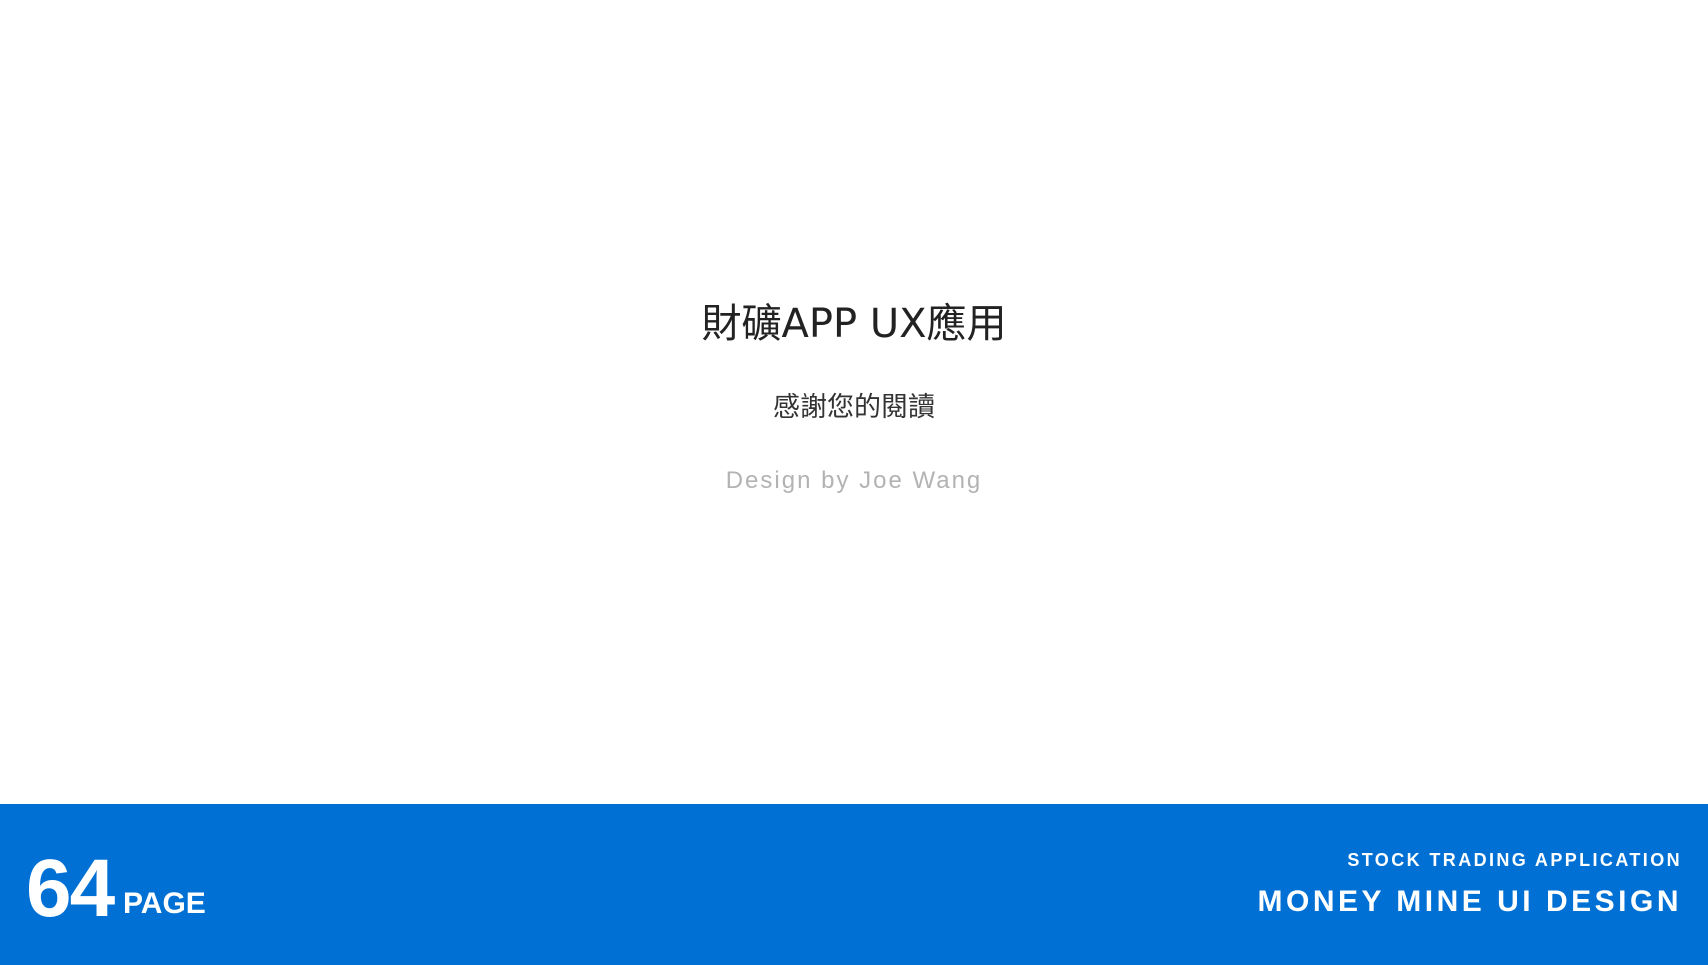 The image size is (1708, 965). I want to click on page-number: 64, so click(70, 888).